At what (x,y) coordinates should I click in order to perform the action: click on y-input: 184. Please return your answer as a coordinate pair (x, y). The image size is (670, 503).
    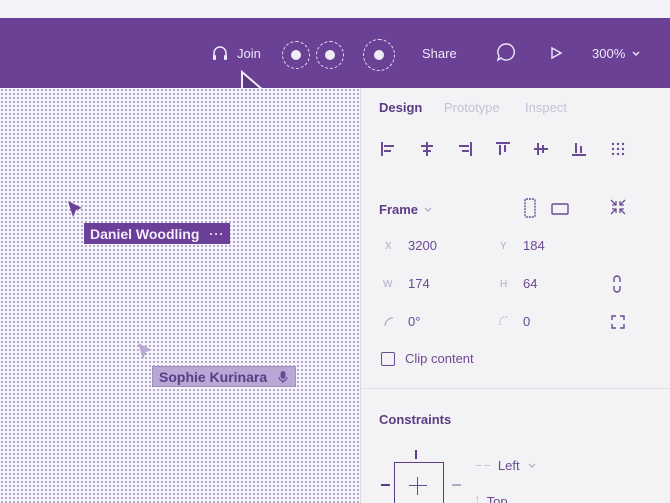
    Looking at the image, I should click on (534, 245).